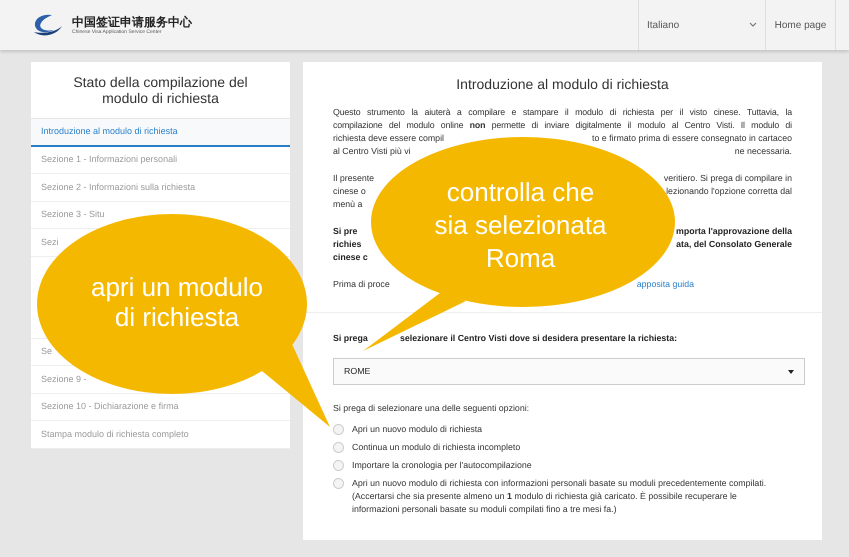 This screenshot has width=849, height=557. What do you see at coordinates (562, 125) in the screenshot?
I see `paragraph-line: compilazione del modulo online non permette di inviare digitalmente il modulo al Centro Visti. Il modulo di` at bounding box center [562, 125].